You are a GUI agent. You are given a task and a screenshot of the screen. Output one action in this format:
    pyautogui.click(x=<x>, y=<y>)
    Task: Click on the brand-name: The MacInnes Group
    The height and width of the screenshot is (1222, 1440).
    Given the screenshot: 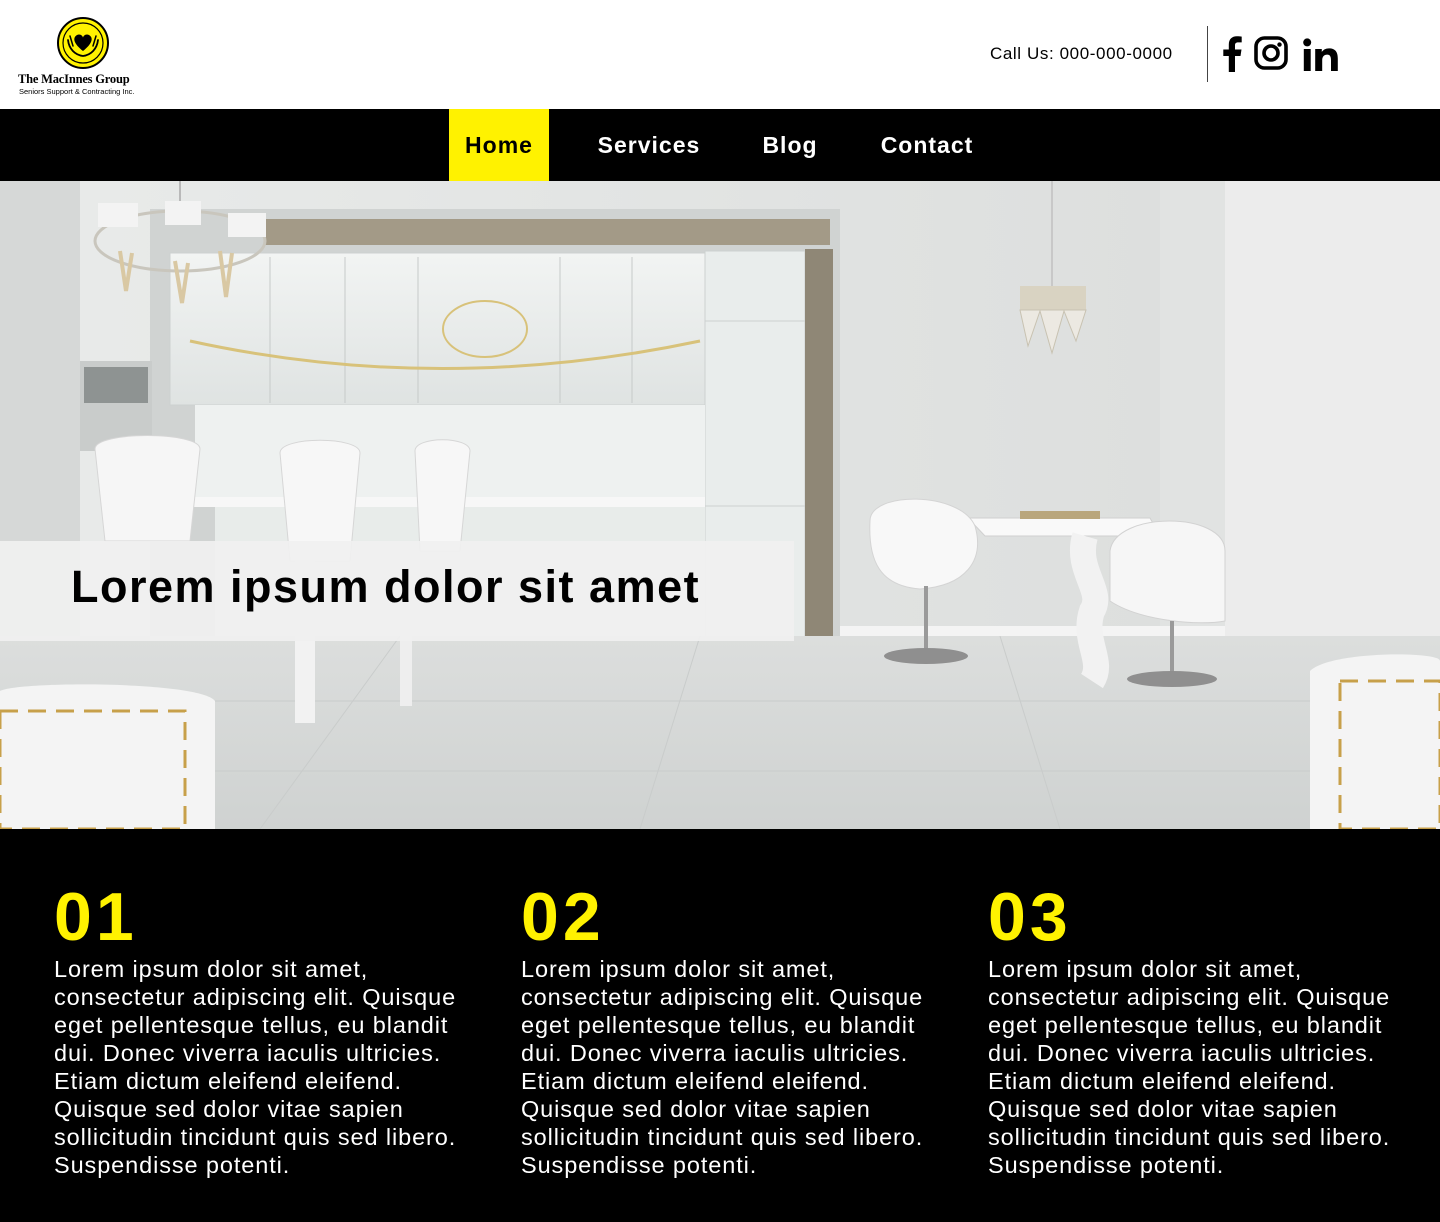 What is the action you would take?
    pyautogui.click(x=74, y=79)
    